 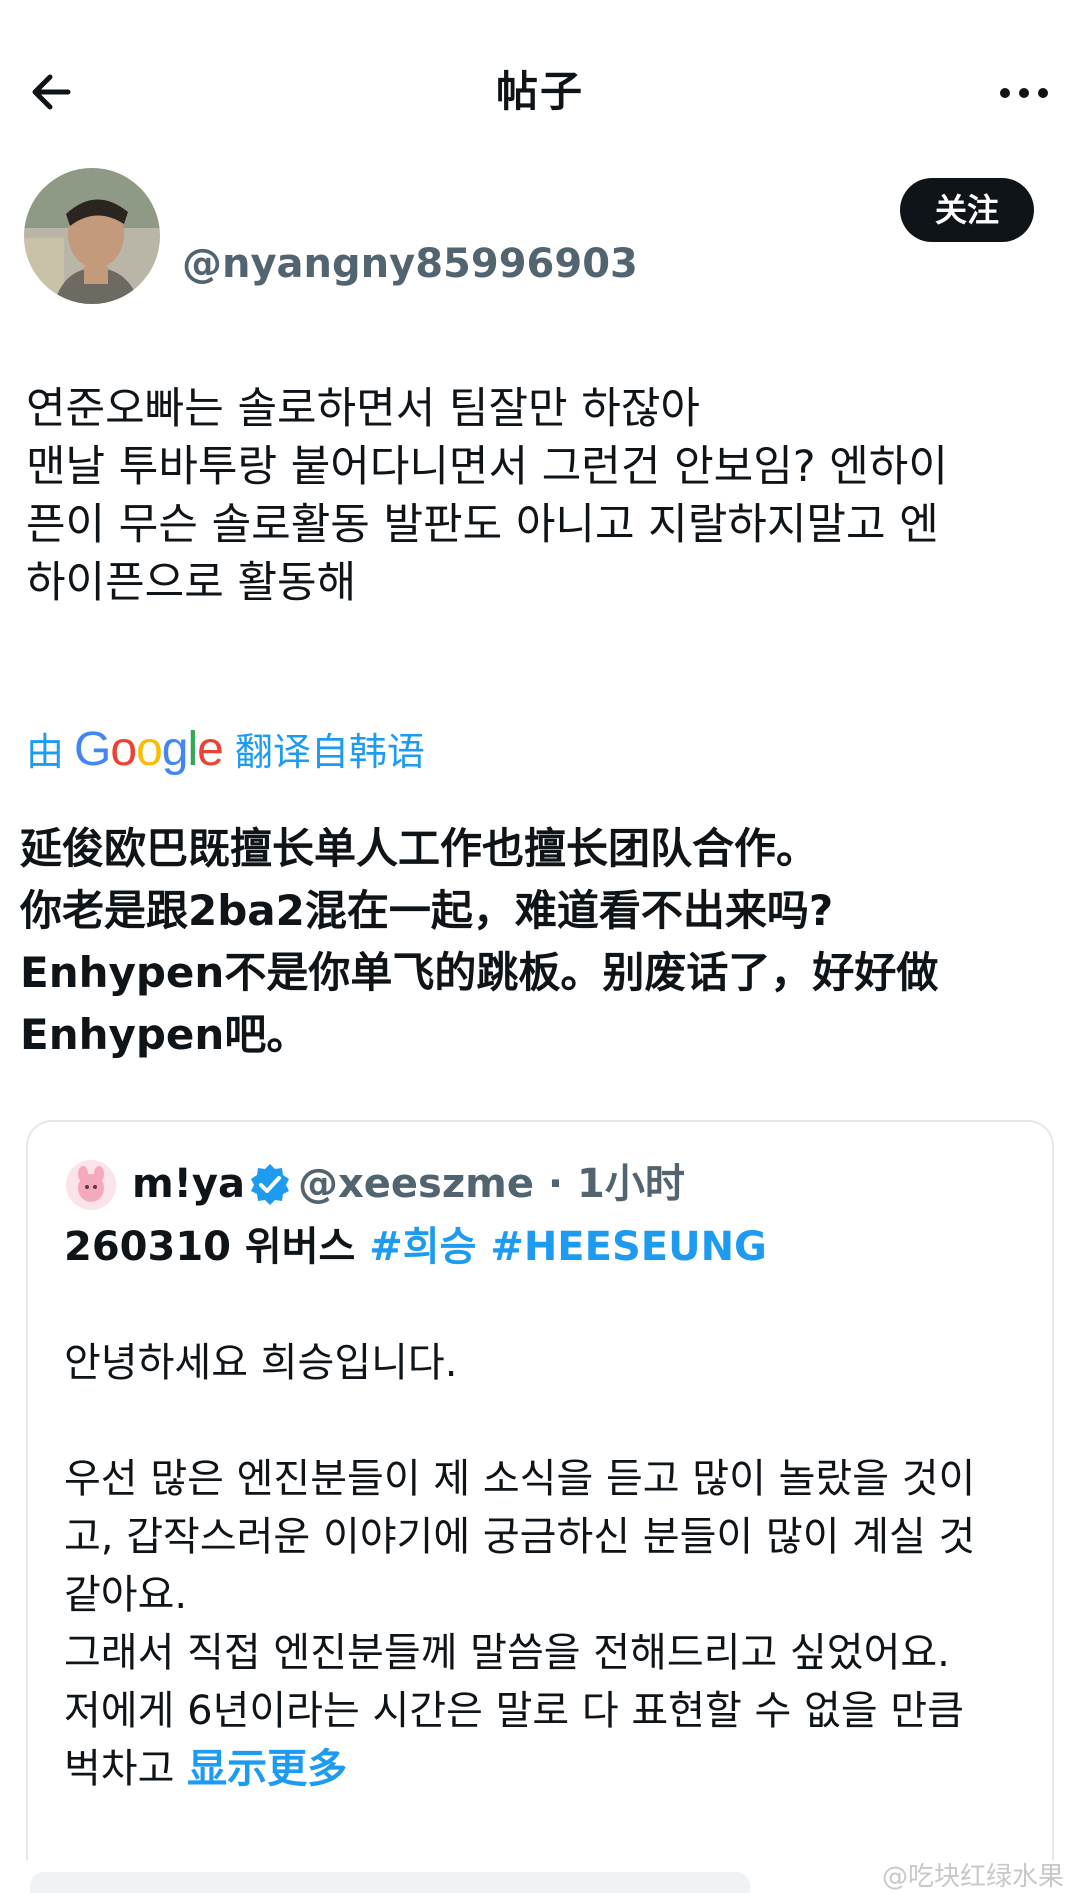 What do you see at coordinates (270, 1184) in the screenshot?
I see `verified-badge-icon` at bounding box center [270, 1184].